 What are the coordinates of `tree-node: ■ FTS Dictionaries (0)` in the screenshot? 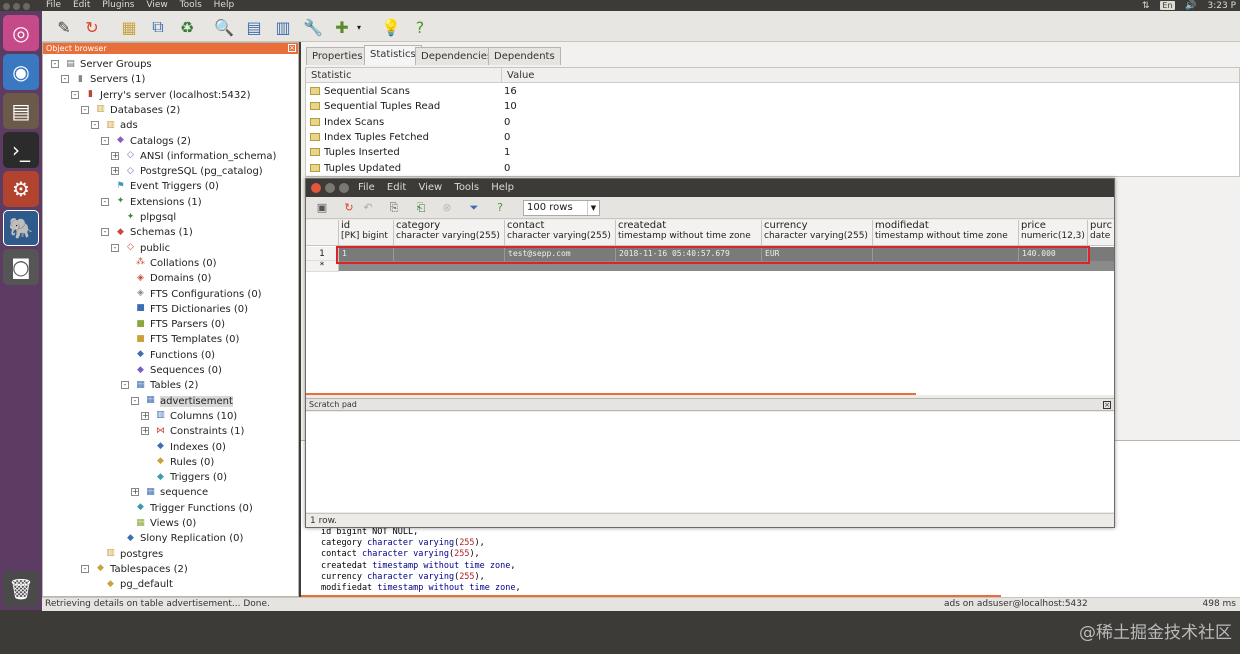 It's located at (184, 309).